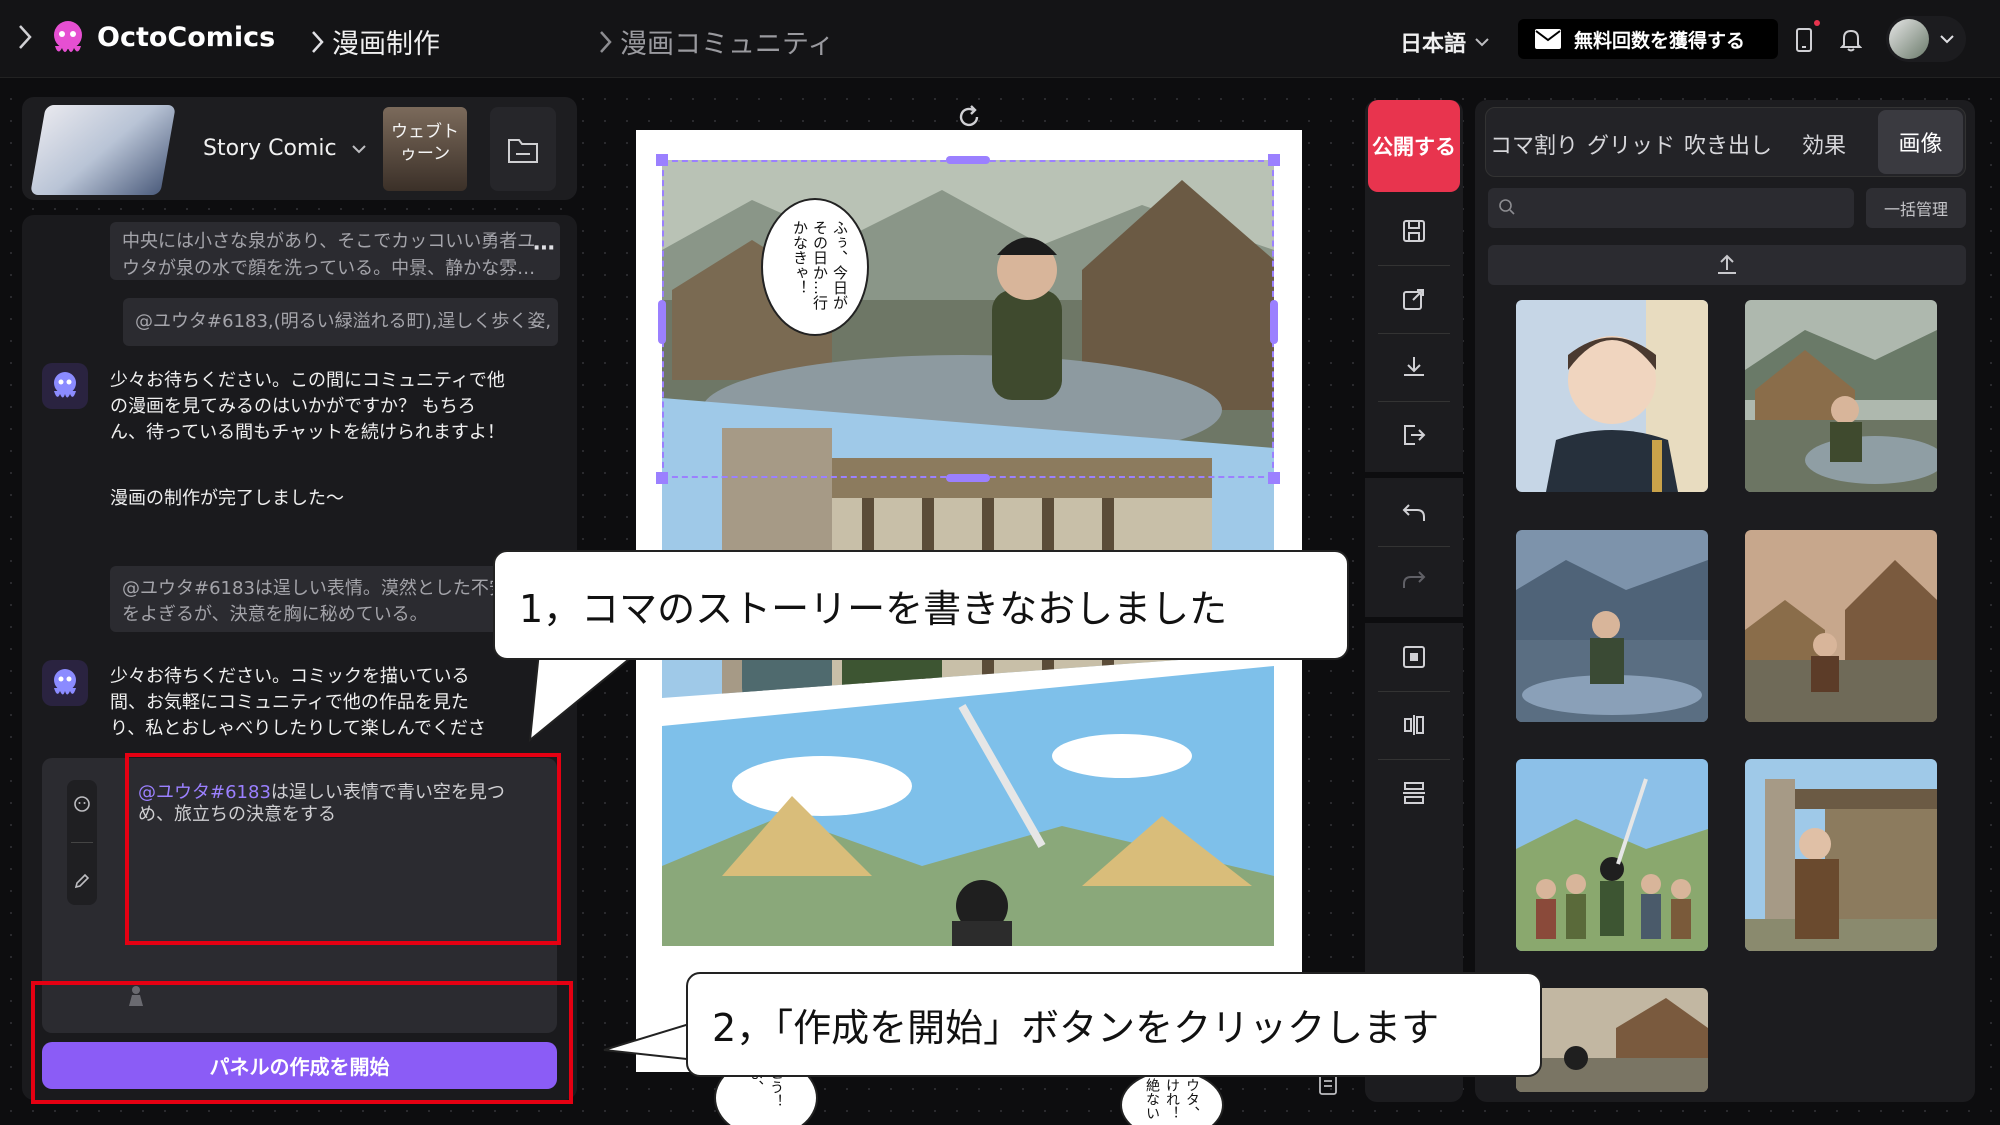  What do you see at coordinates (1916, 208) in the screenshot?
I see `bulk-manage-button: 一括管理` at bounding box center [1916, 208].